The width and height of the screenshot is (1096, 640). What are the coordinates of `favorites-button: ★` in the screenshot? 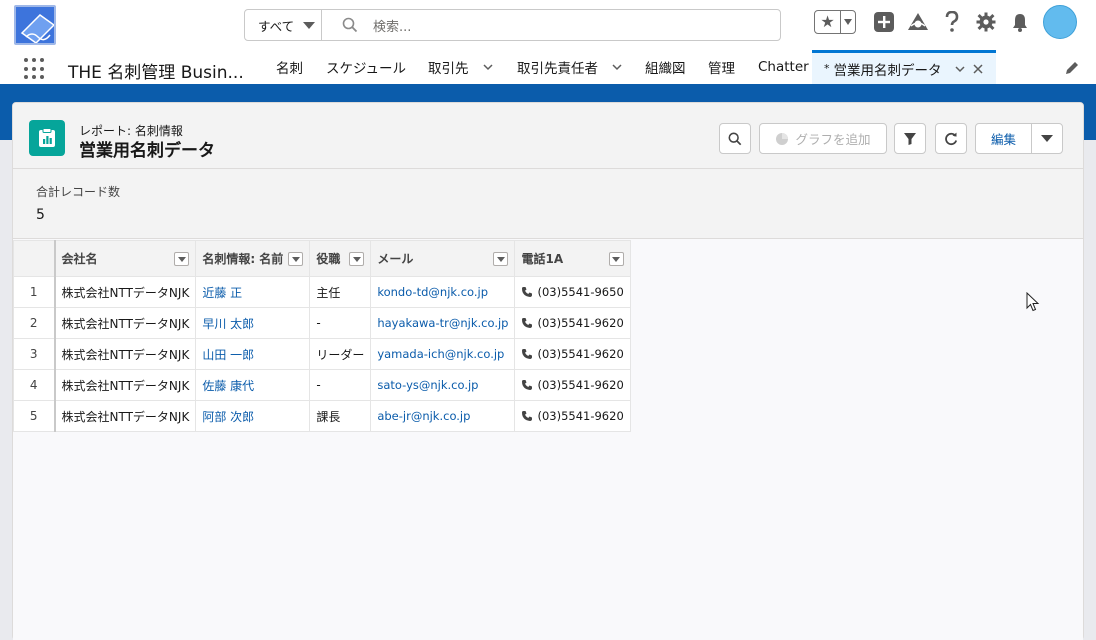 It's located at (835, 22).